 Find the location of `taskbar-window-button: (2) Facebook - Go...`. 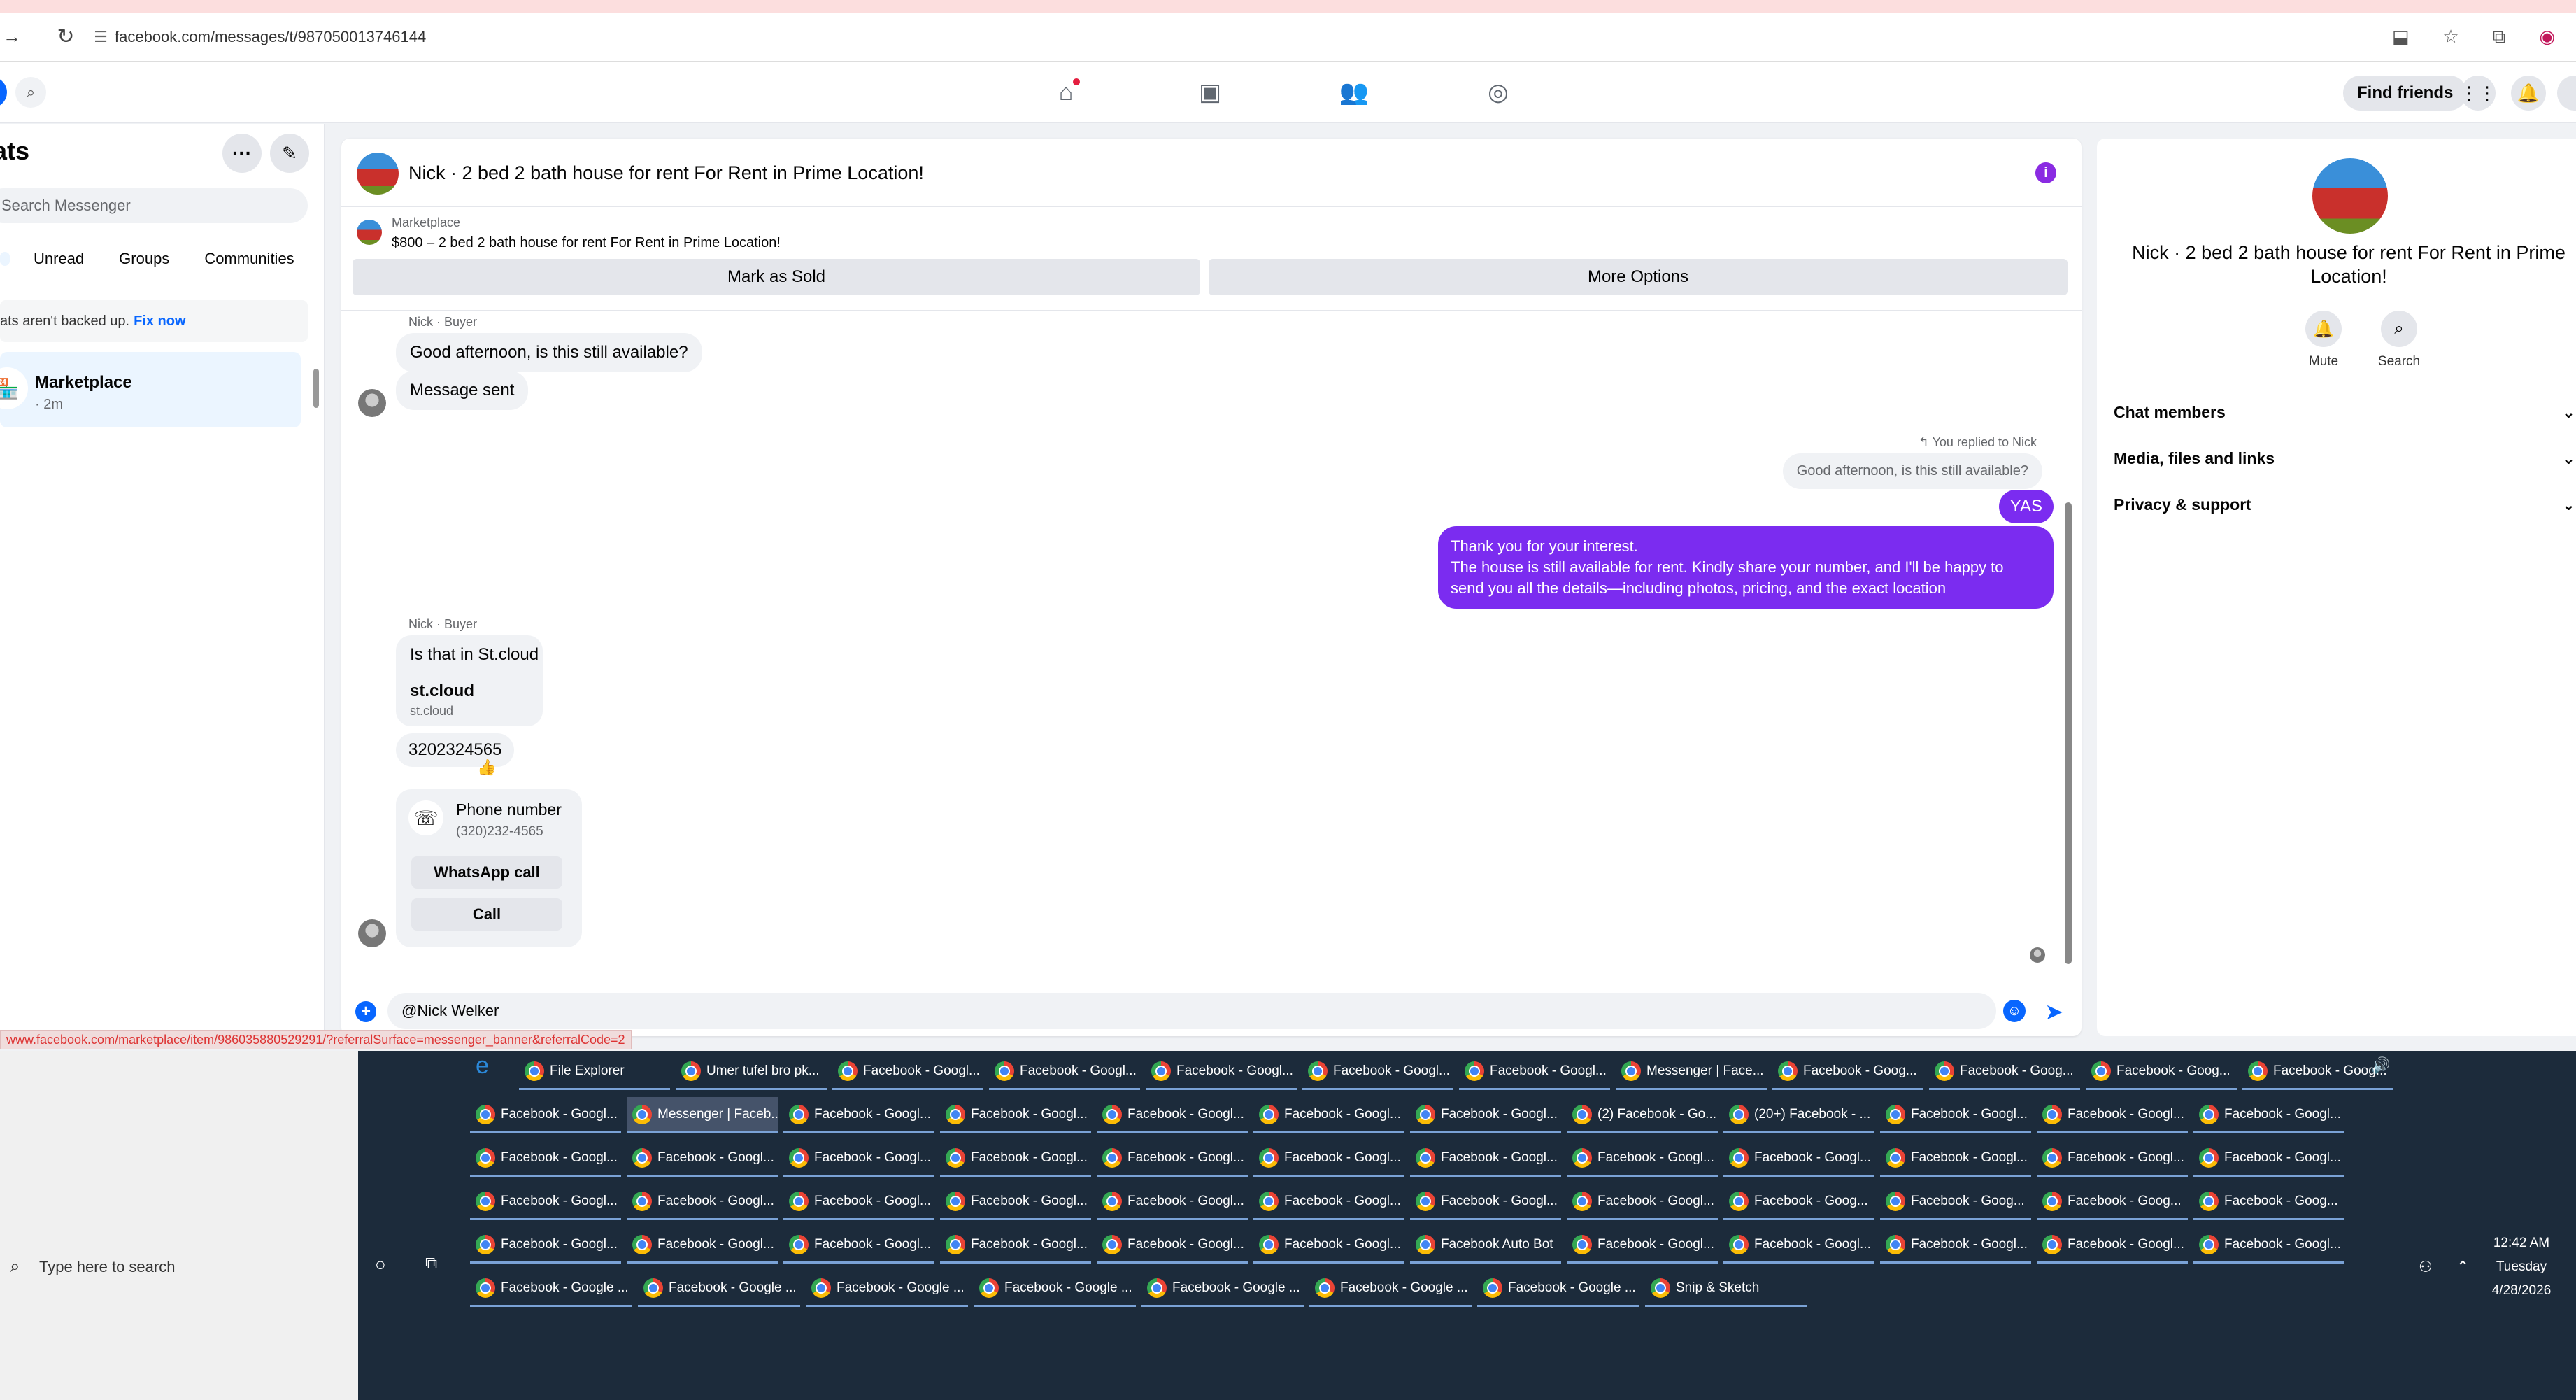

taskbar-window-button: (2) Facebook - Go... is located at coordinates (1642, 1115).